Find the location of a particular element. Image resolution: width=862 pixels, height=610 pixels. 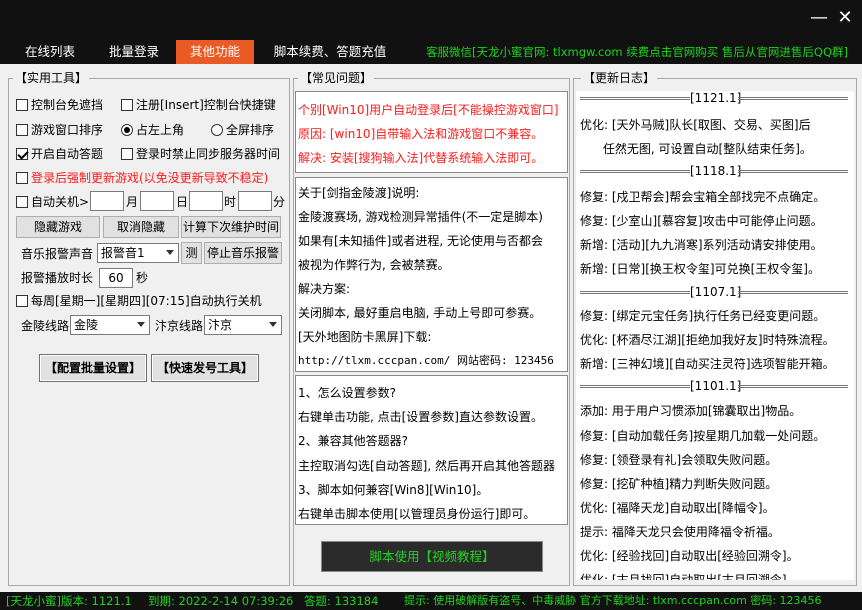

option-label: 全屏排序 is located at coordinates (250, 130).